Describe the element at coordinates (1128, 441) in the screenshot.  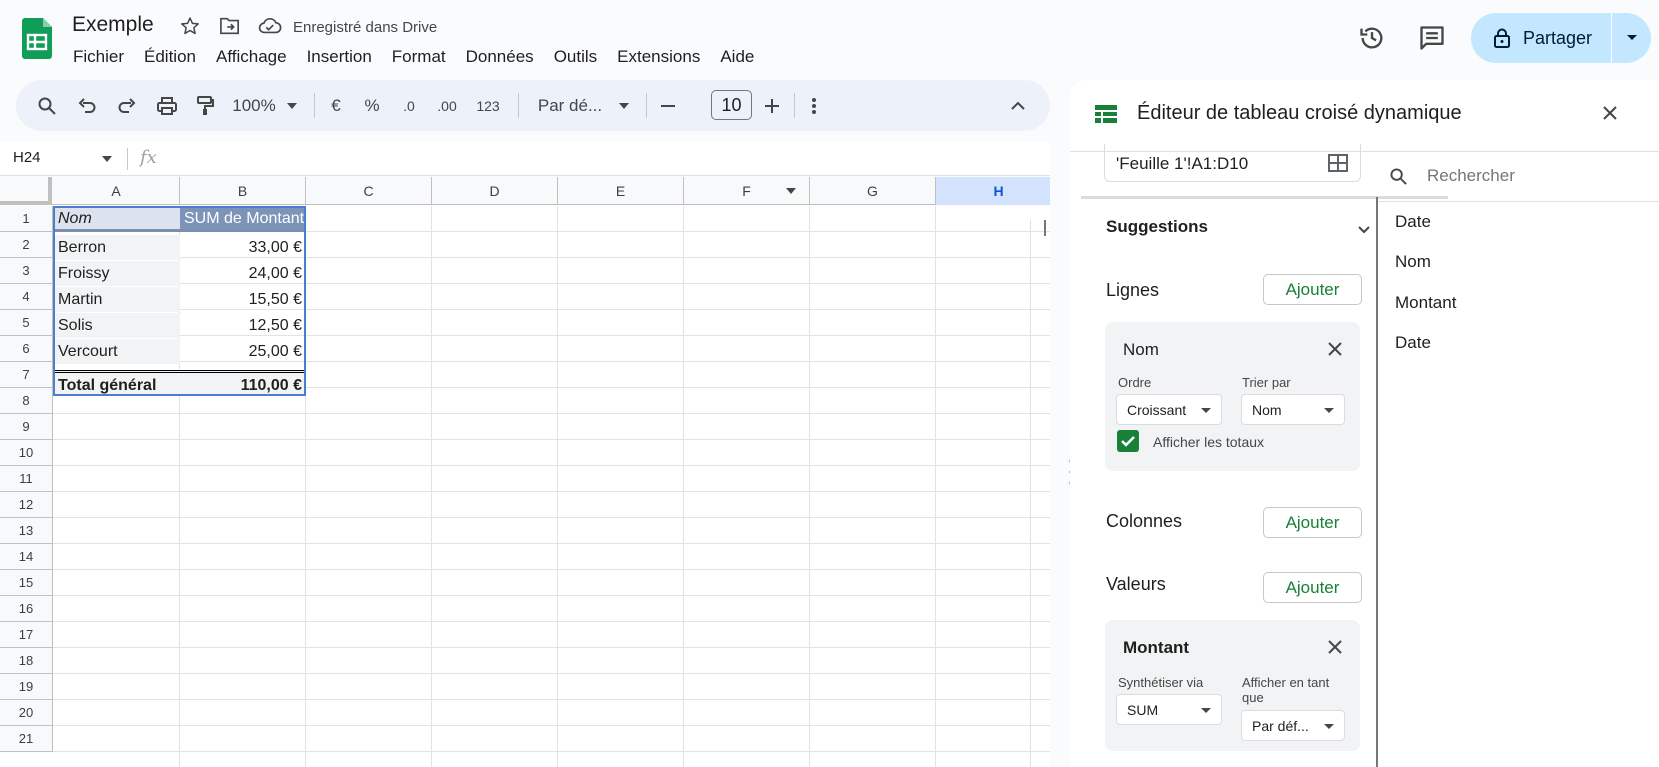
I see `show-totals-checkbox` at that location.